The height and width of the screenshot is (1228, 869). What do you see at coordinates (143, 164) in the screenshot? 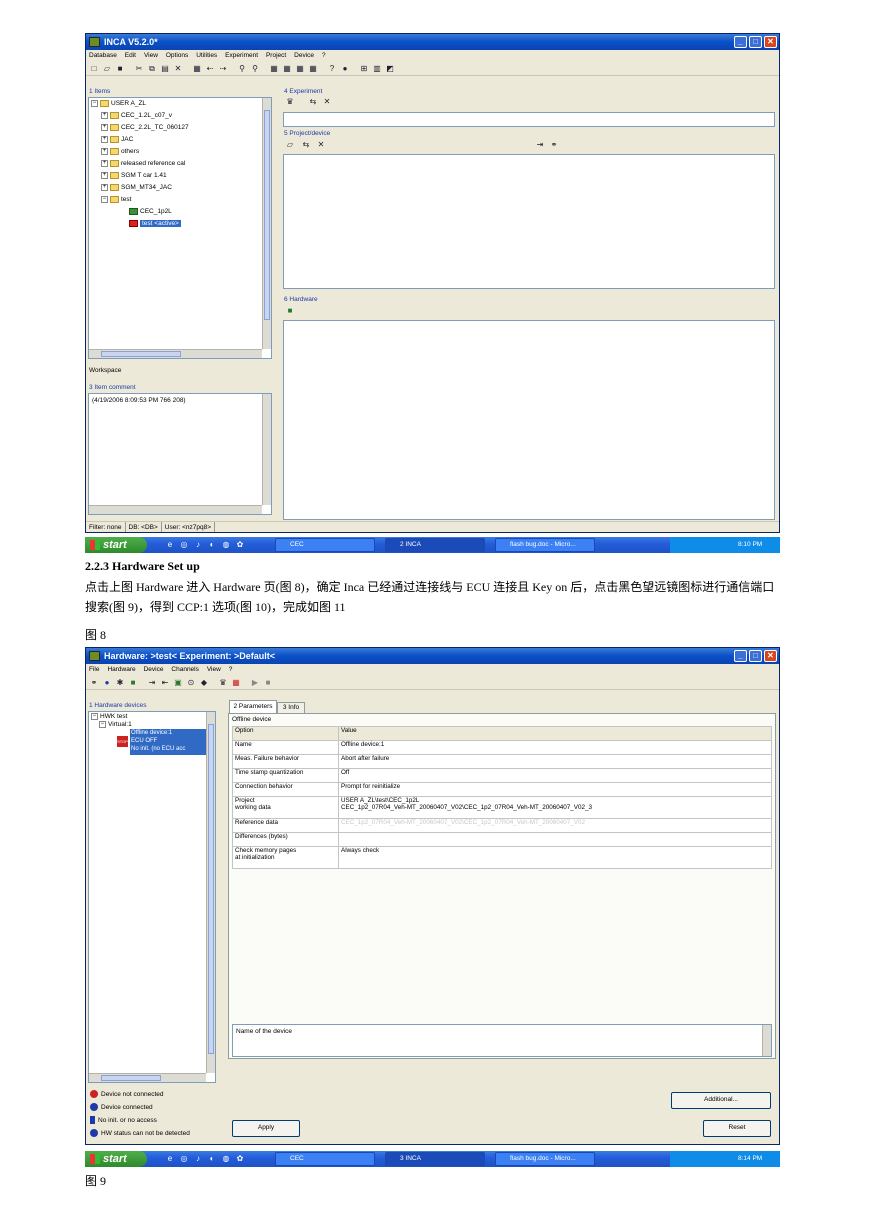
I see `tree-folder: + released reference cal` at bounding box center [143, 164].